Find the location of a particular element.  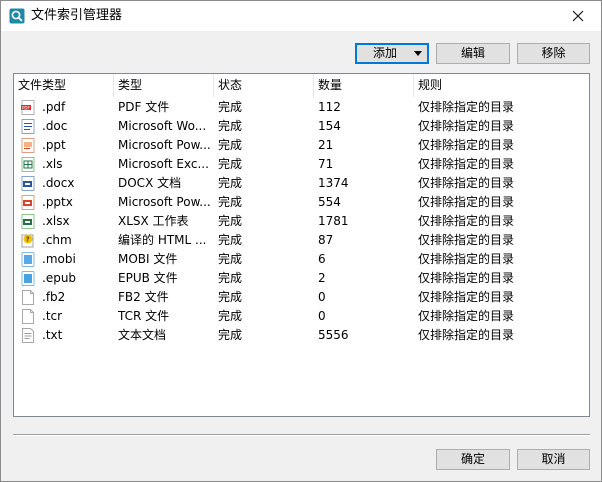

file-extension: .docx is located at coordinates (58, 183).